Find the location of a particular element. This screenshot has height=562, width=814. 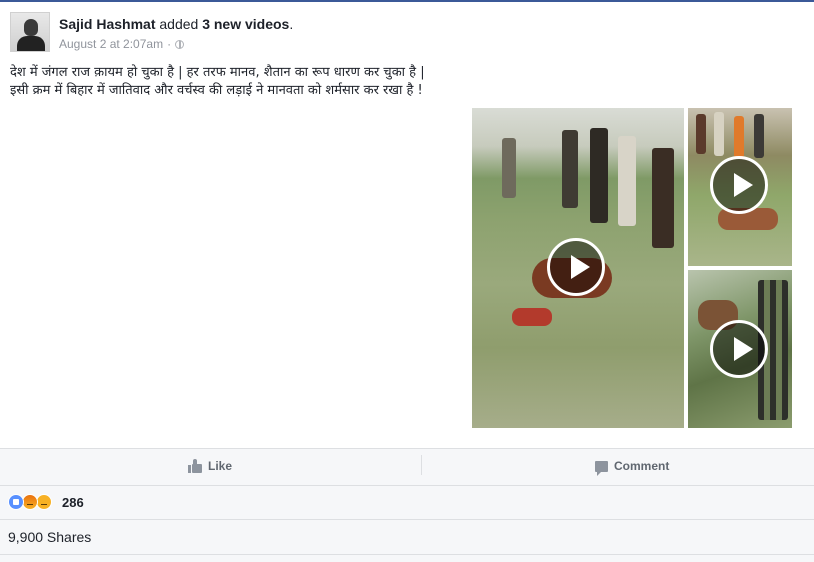

post-header: Sajid Hashmat added 3 new videos. is located at coordinates (176, 24).